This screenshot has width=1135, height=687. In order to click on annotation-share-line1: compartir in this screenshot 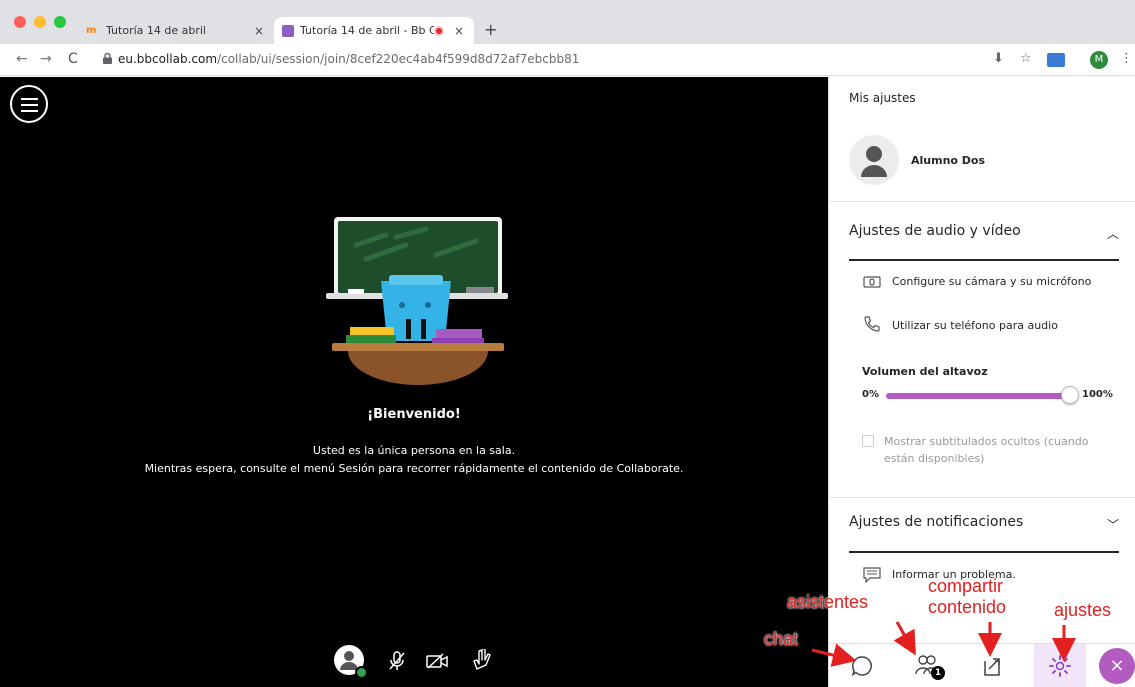, I will do `click(966, 586)`.